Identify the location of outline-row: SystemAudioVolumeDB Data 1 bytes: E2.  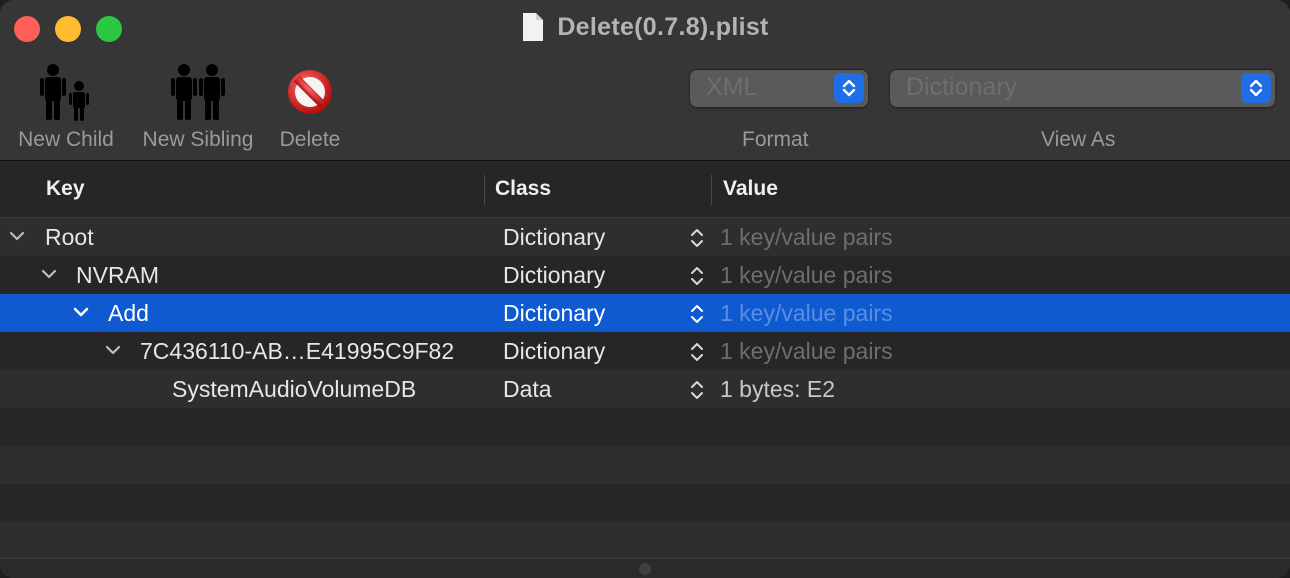
(645, 389).